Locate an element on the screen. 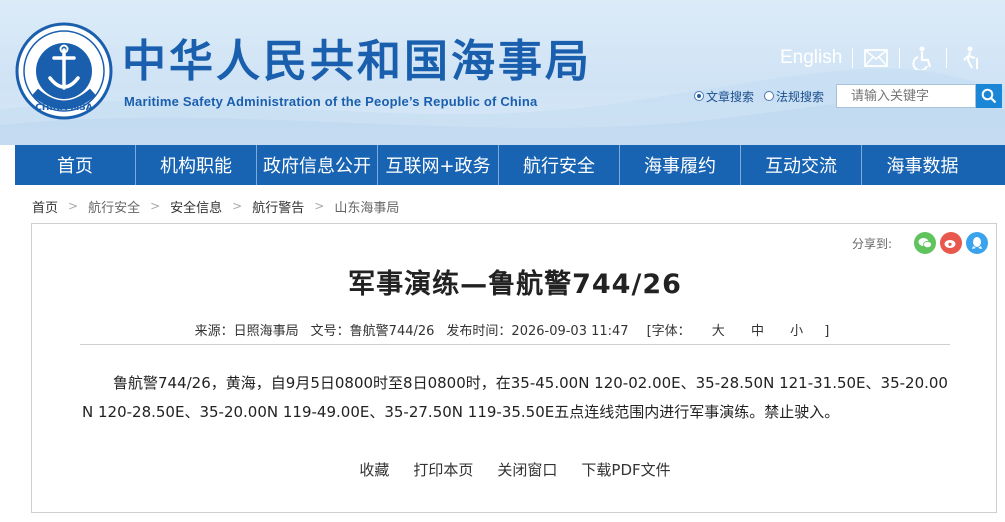  radio-unselected-icon is located at coordinates (769, 96).